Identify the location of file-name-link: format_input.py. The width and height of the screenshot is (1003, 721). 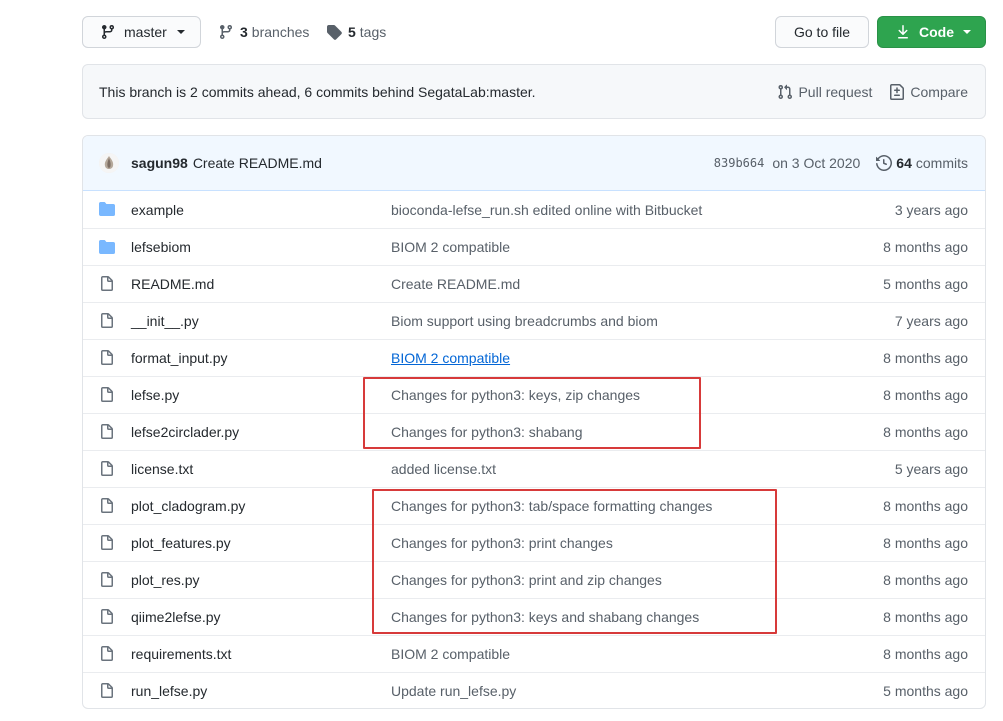
(179, 358).